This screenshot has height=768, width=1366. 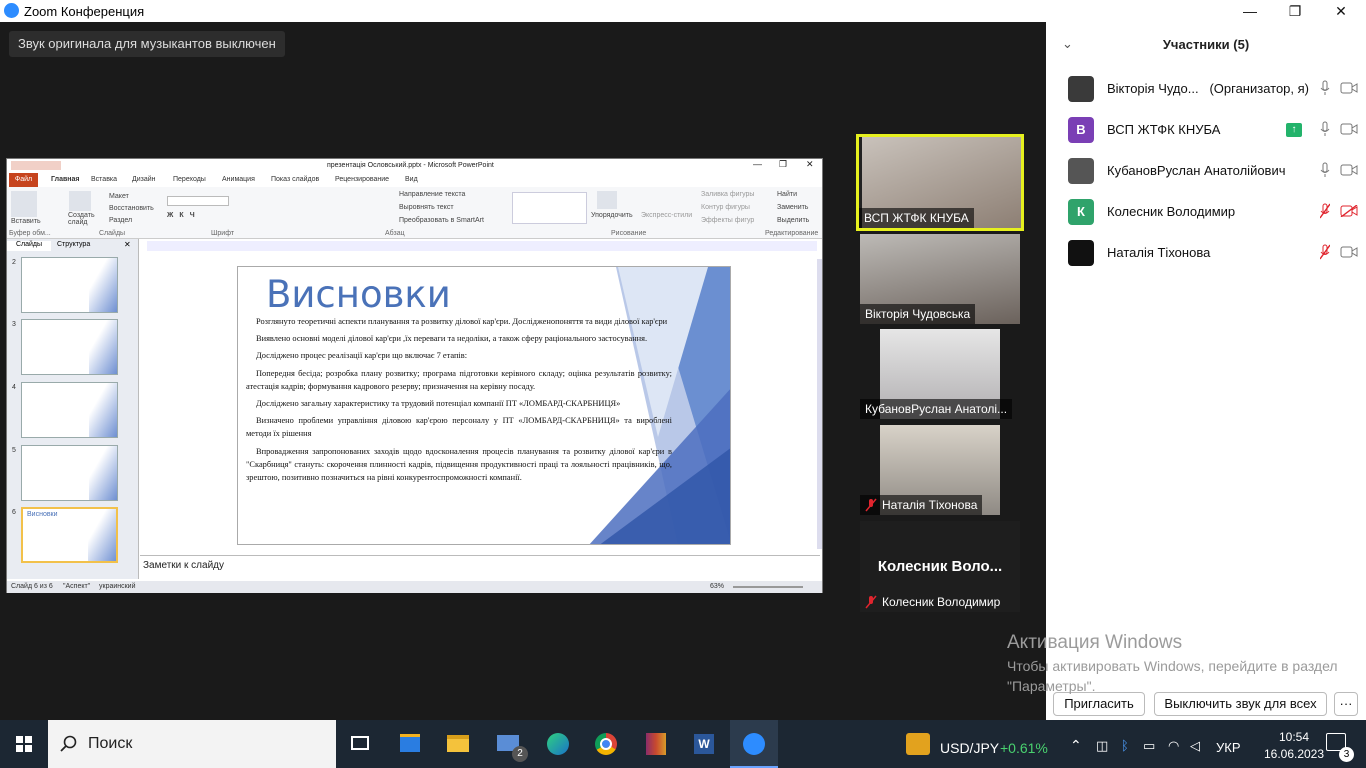 I want to click on quick-access-toolbar, so click(x=36, y=165).